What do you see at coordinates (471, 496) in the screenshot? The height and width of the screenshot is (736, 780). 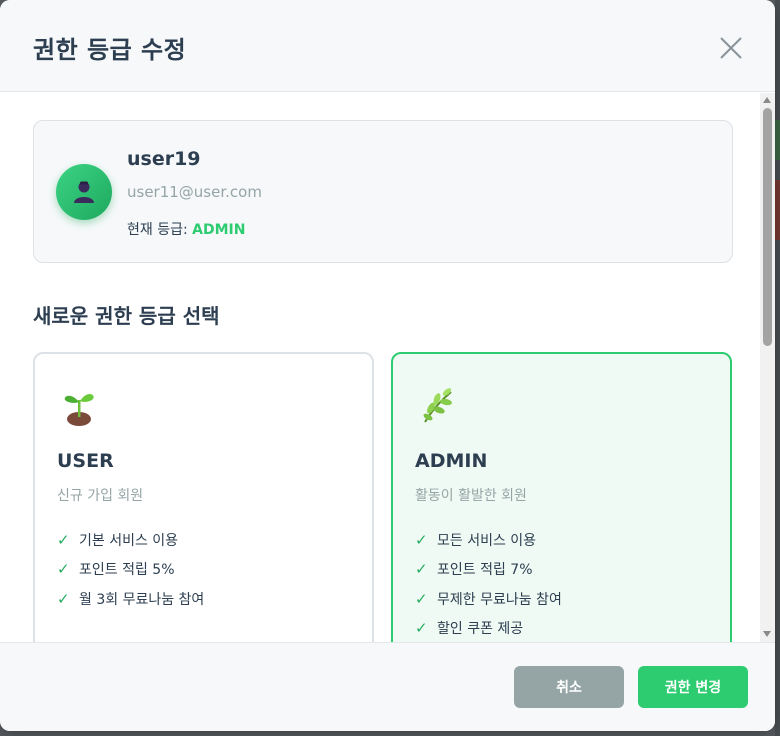 I see `grade-description: 활동이 활발한 회원` at bounding box center [471, 496].